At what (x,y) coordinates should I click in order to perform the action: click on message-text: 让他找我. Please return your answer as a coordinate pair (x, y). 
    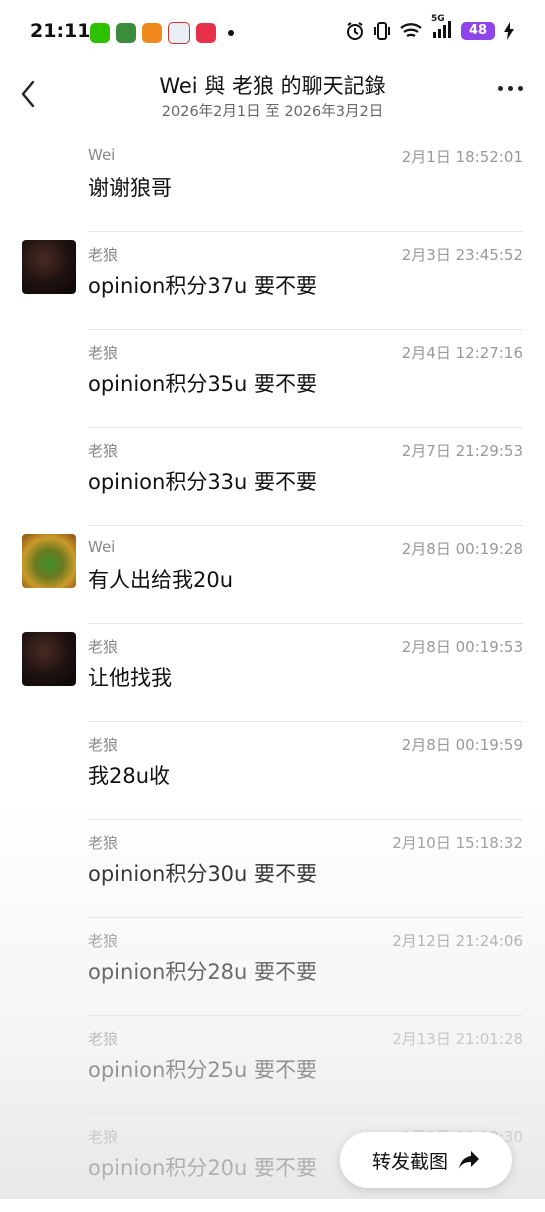
    Looking at the image, I should click on (130, 678).